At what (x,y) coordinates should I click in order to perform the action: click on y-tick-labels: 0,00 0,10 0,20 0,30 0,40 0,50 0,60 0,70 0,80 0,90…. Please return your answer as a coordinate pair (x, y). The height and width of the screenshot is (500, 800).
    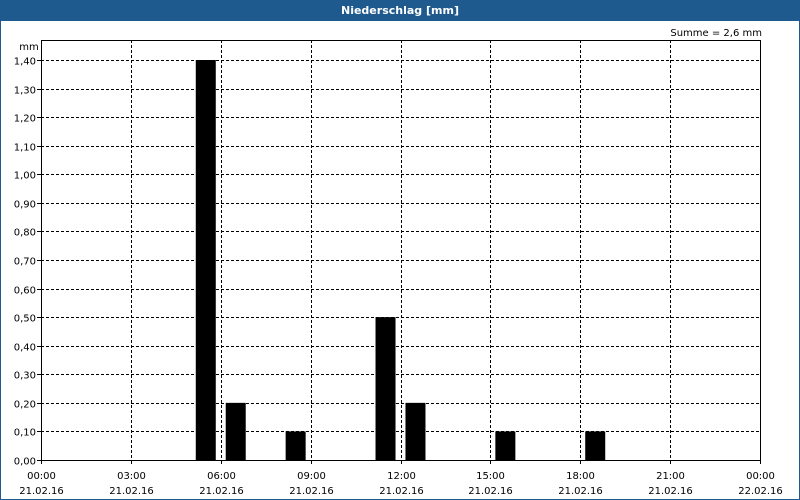
    Looking at the image, I should click on (25, 262).